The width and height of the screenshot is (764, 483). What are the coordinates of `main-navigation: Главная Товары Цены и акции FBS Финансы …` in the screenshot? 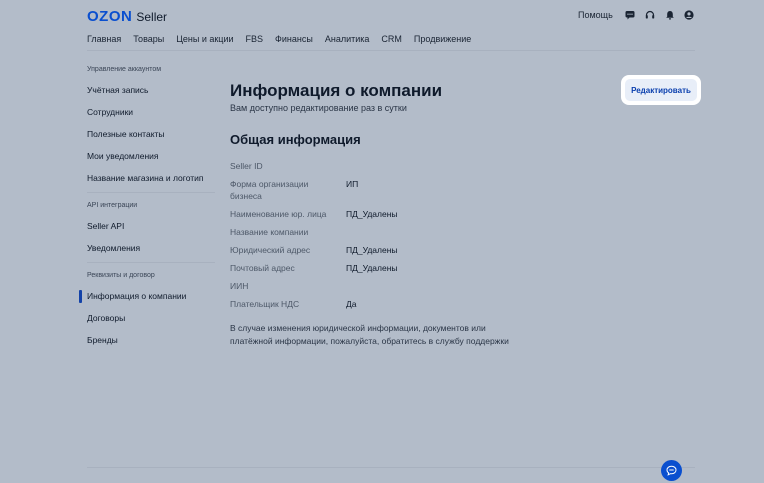 It's located at (285, 39).